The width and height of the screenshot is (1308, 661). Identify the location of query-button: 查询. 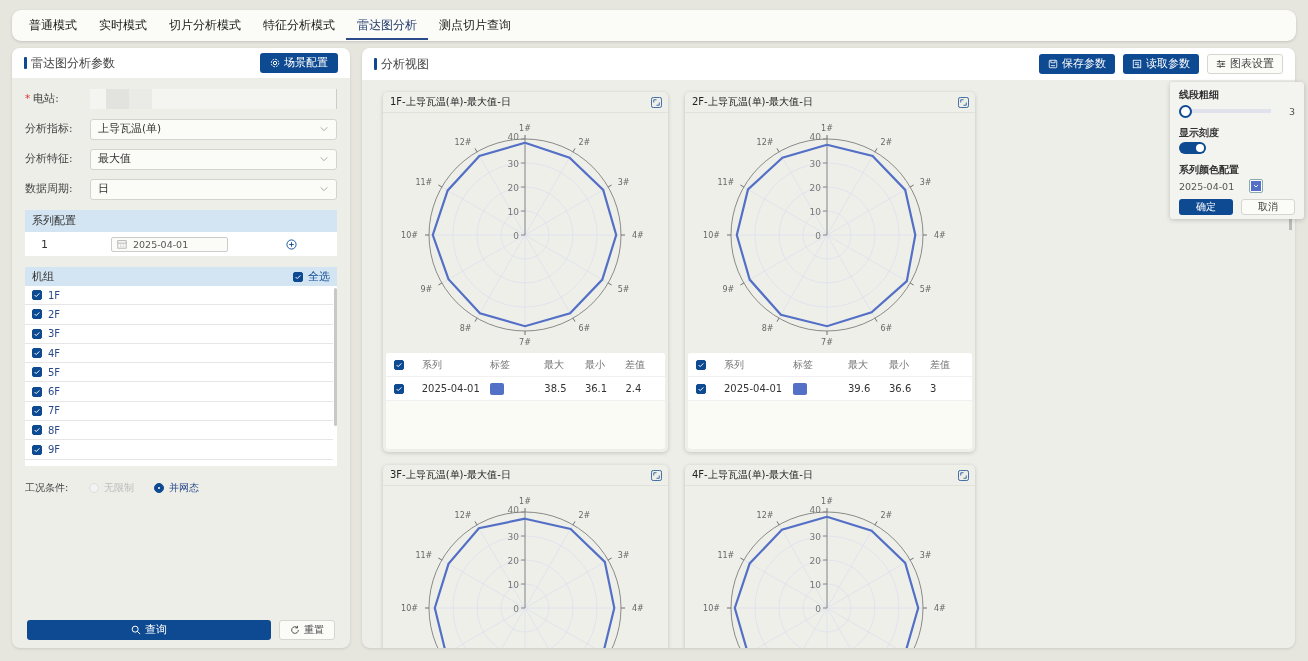
(149, 630).